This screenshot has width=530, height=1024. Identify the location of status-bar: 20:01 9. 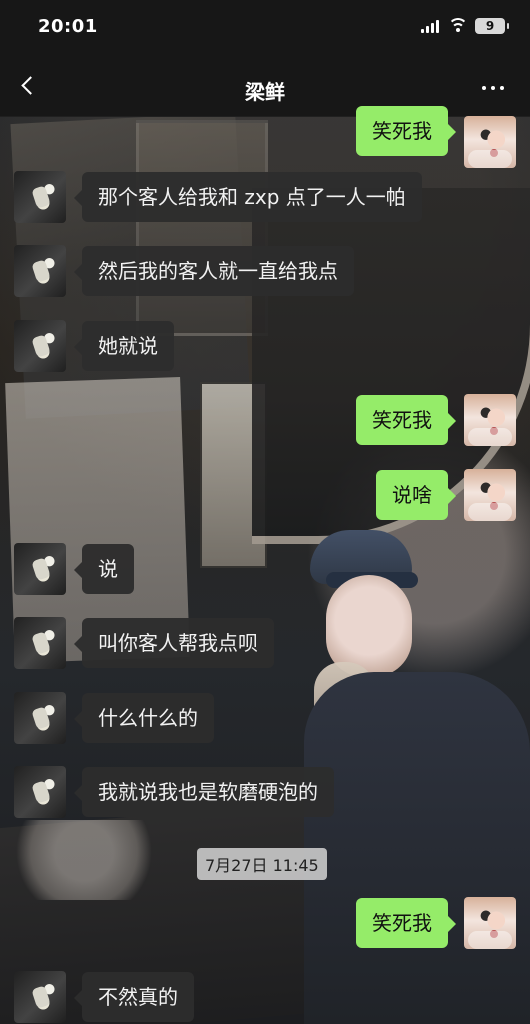
(265, 30).